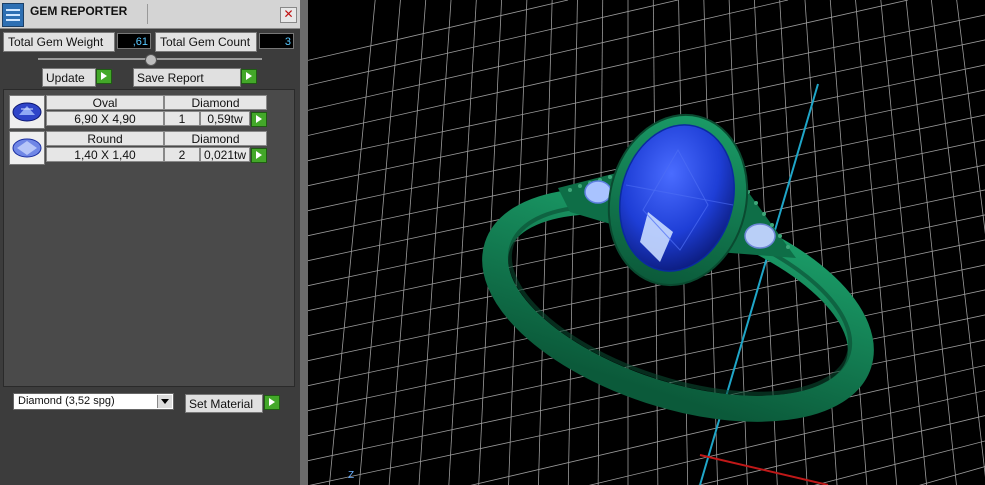 The width and height of the screenshot is (985, 485). What do you see at coordinates (105, 102) in the screenshot?
I see `gem-shape: Oval` at bounding box center [105, 102].